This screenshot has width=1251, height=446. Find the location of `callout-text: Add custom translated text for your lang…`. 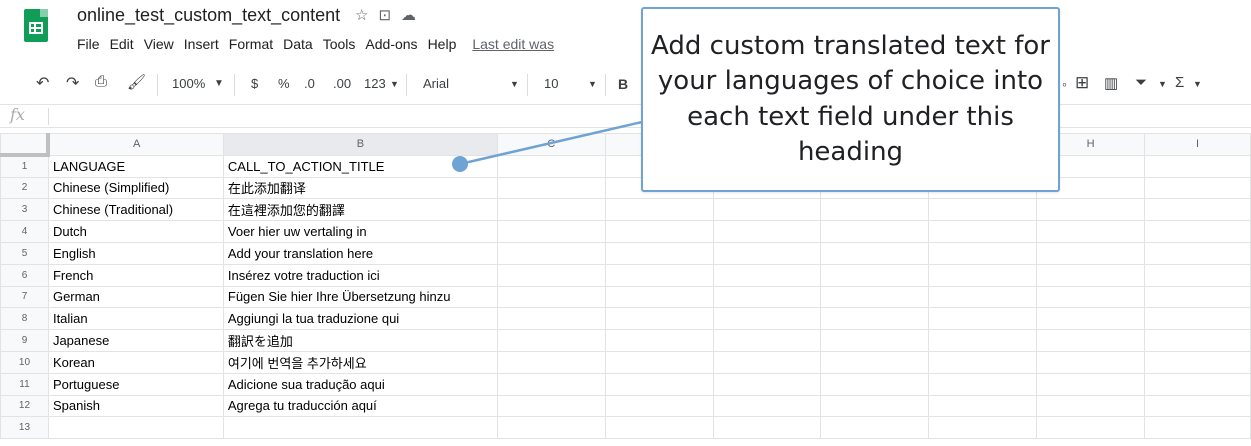

callout-text: Add custom translated text for your lang… is located at coordinates (850, 98).